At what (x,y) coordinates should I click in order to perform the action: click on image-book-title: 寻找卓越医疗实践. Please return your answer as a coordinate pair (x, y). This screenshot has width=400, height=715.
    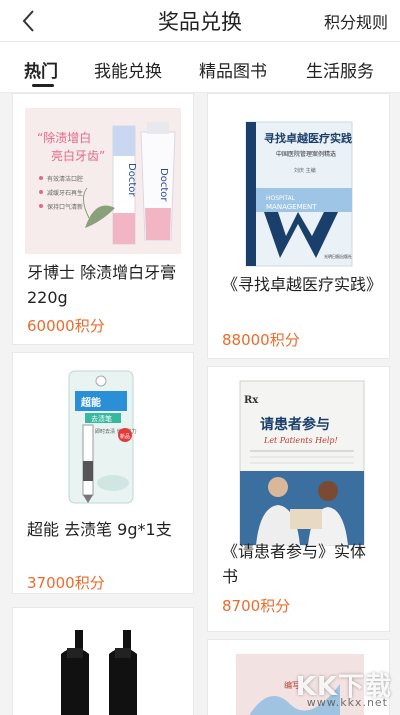
    Looking at the image, I should click on (308, 138).